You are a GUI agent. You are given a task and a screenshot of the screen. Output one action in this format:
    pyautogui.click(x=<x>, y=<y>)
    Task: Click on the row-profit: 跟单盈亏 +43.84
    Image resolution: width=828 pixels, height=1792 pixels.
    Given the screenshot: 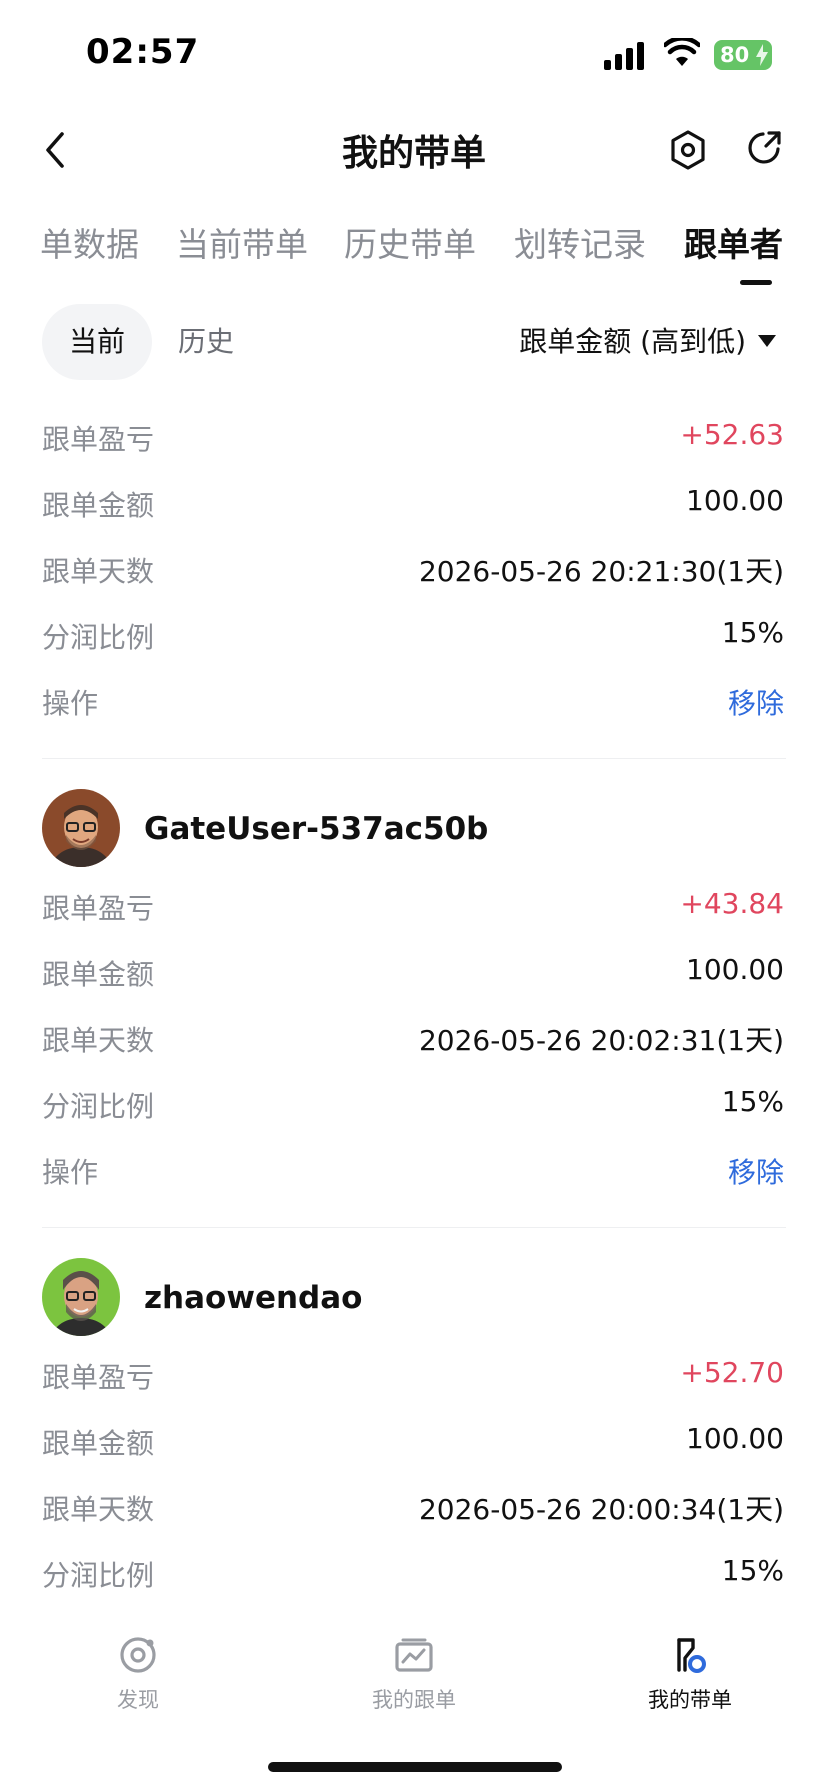 What is the action you would take?
    pyautogui.click(x=414, y=908)
    